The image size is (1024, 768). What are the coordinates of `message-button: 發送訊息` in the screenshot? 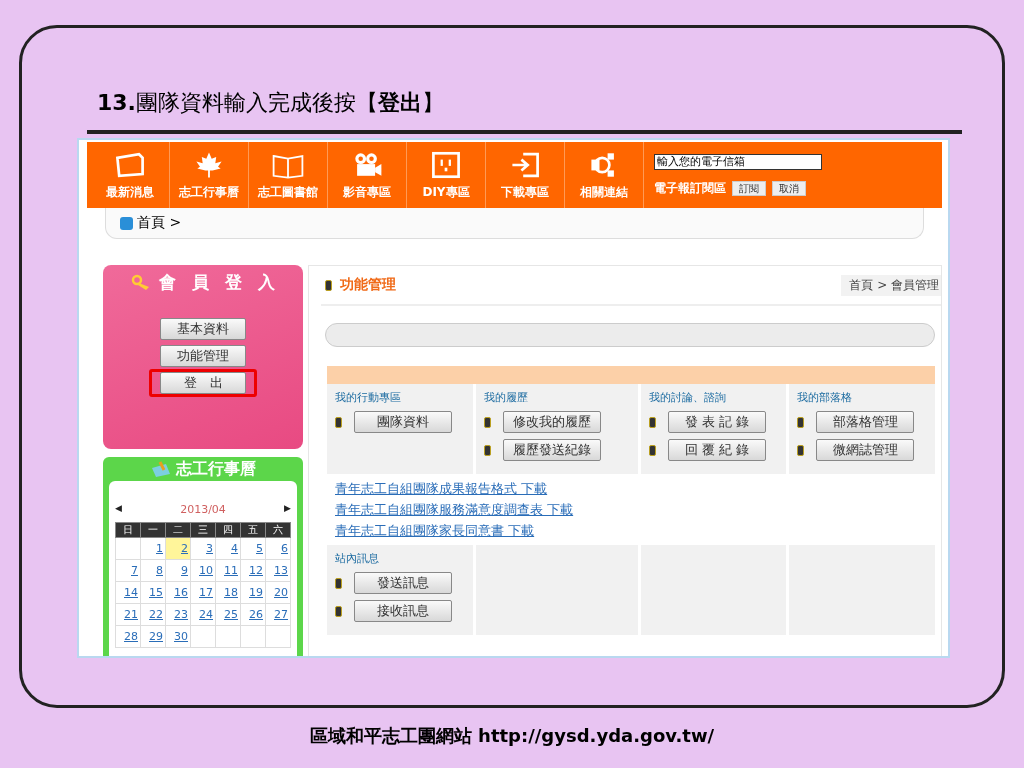 It's located at (403, 583).